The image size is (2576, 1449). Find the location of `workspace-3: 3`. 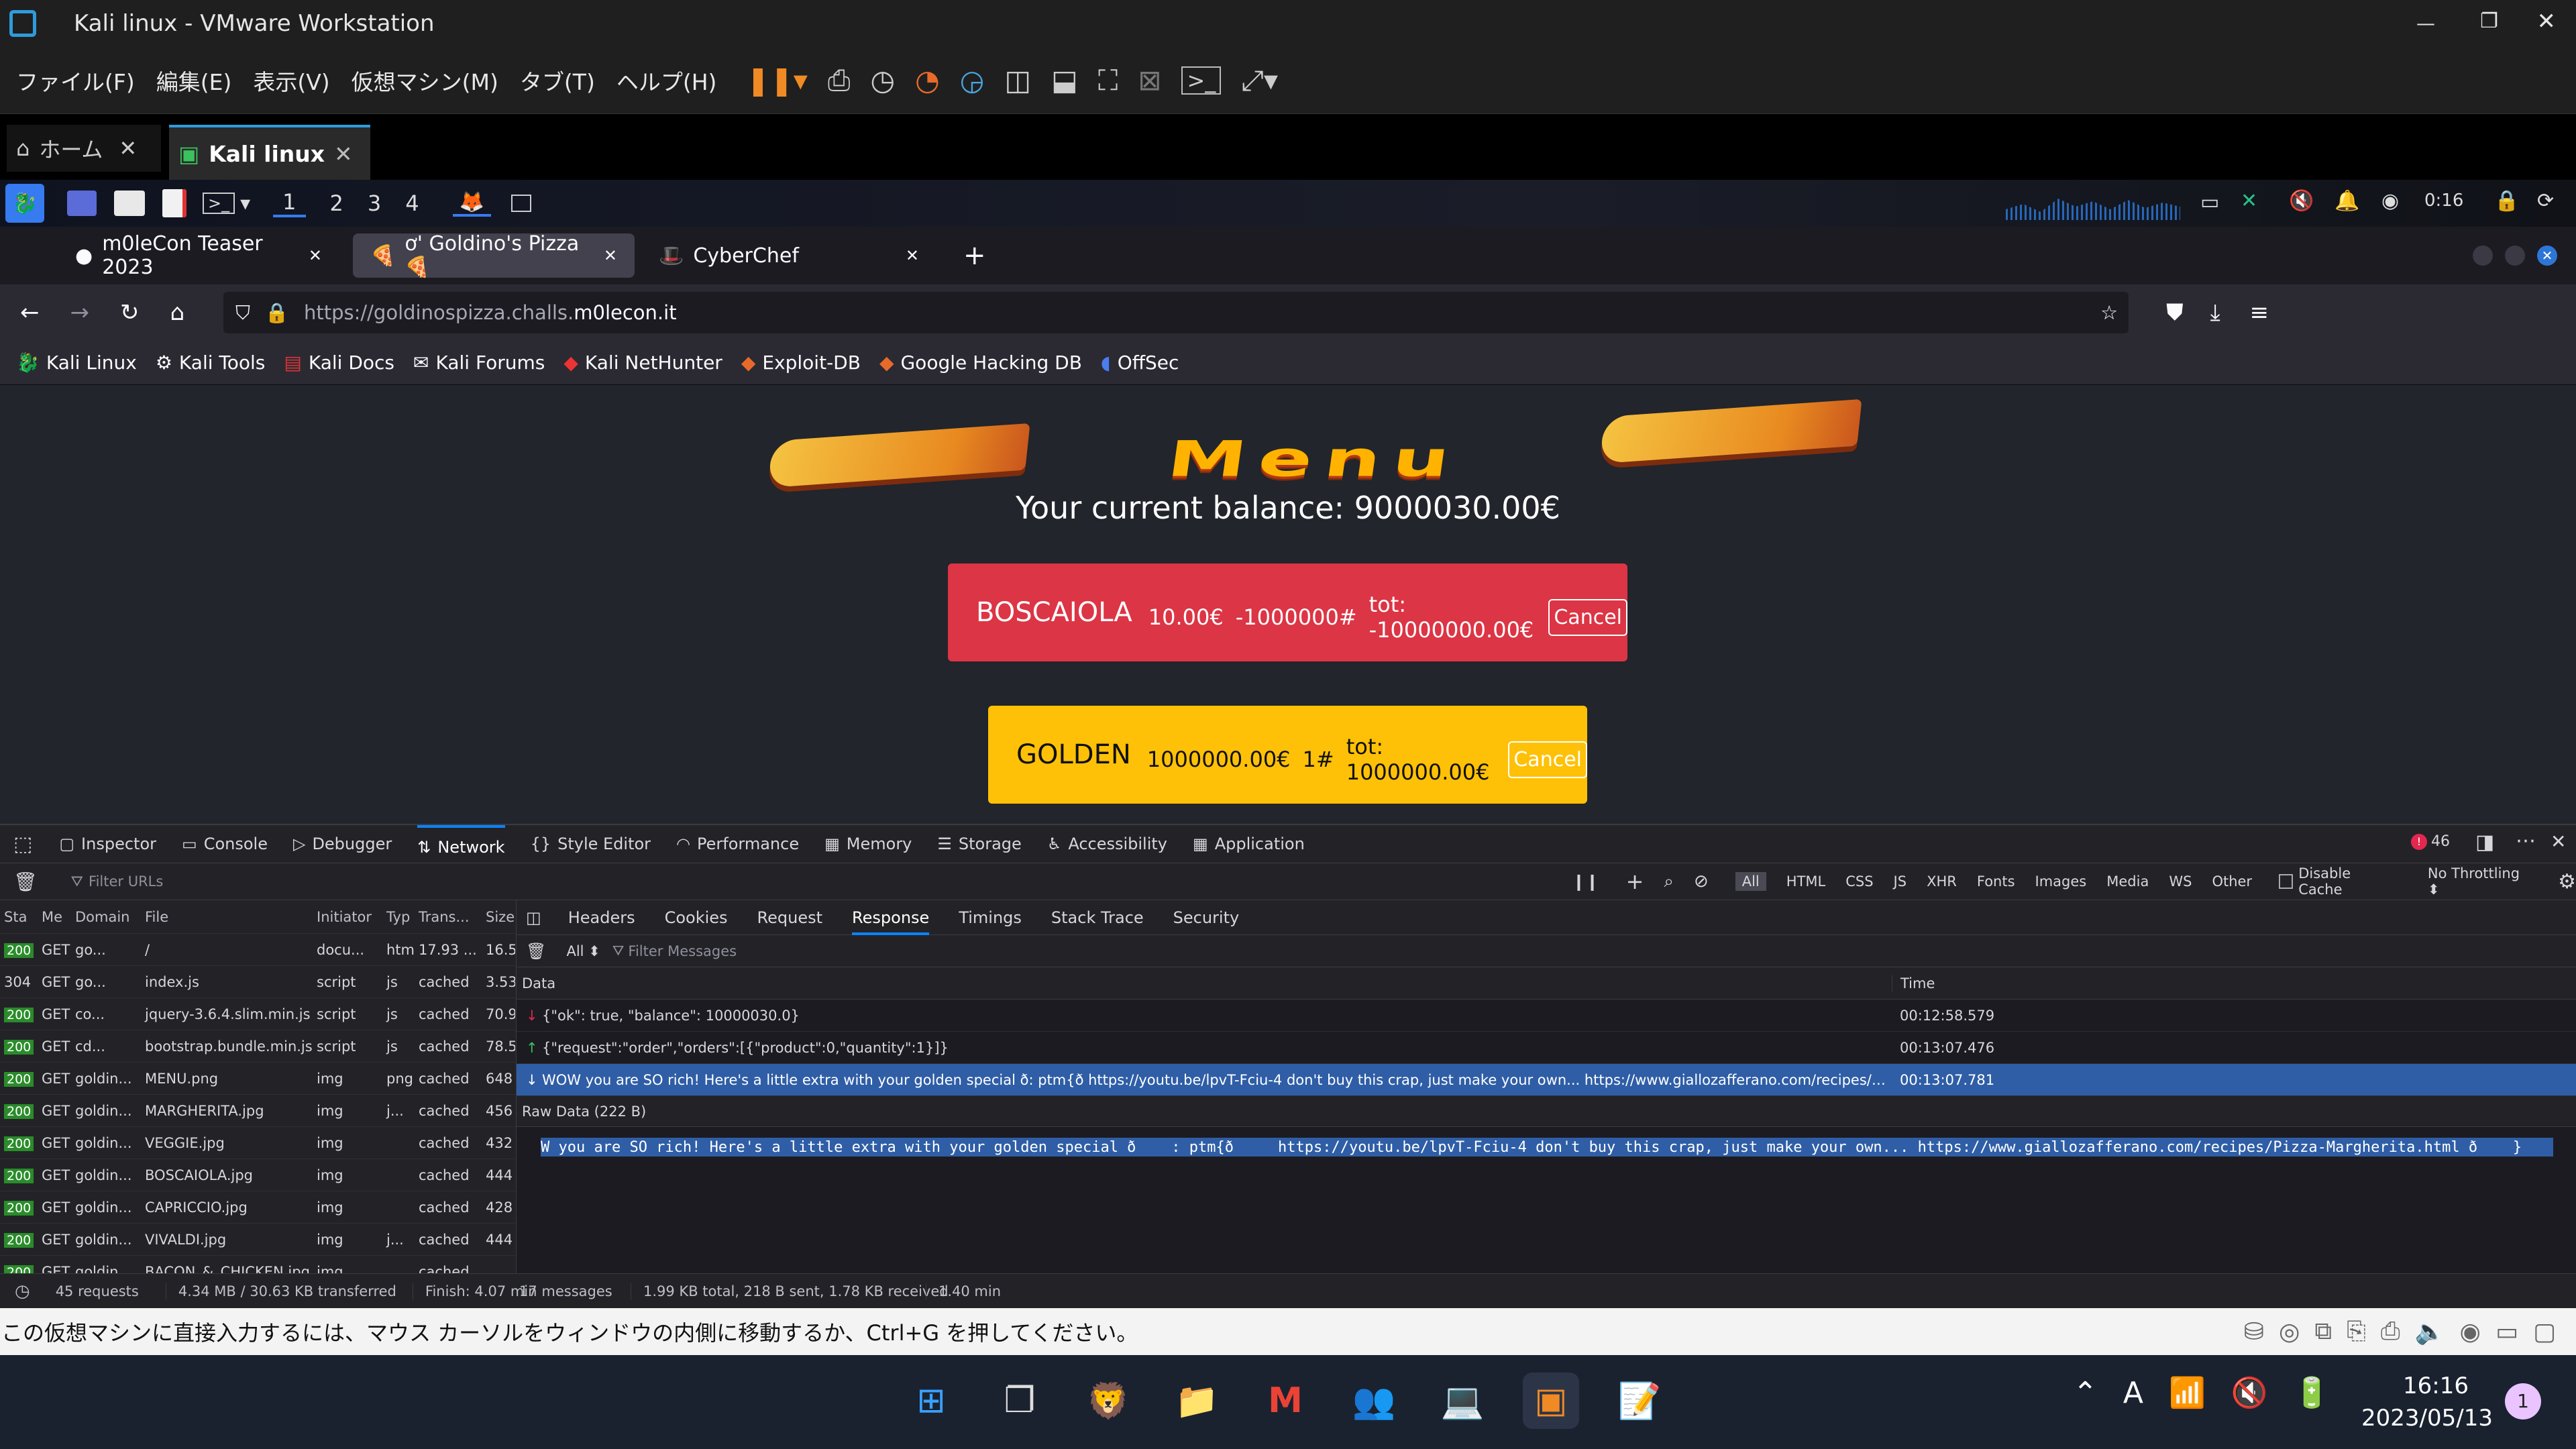

workspace-3: 3 is located at coordinates (374, 203).